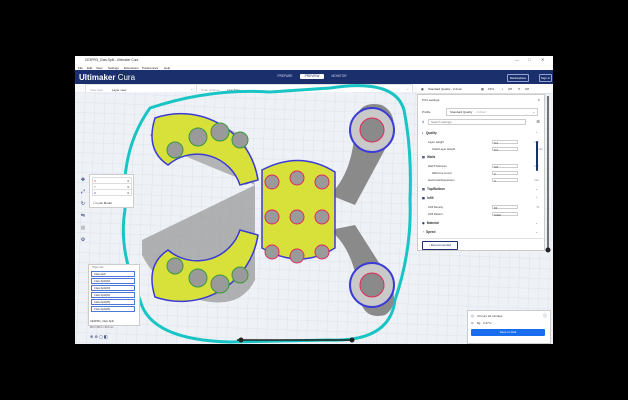 This screenshot has height=400, width=628. I want to click on chevron-left-icon: ‹, so click(429, 245).